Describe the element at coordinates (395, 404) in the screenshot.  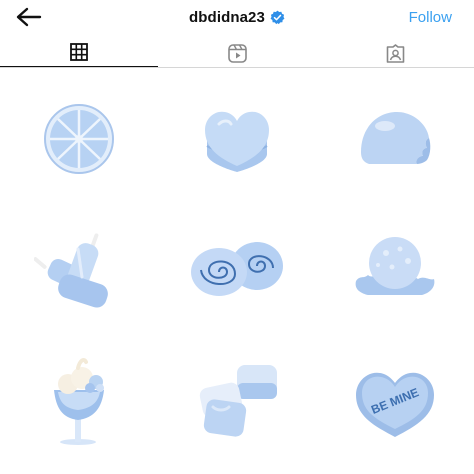
I see `candy-heart-image: BE MINE` at that location.